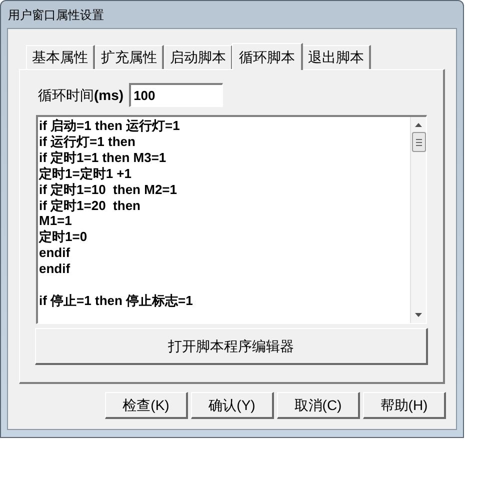 This screenshot has width=487, height=481. Describe the element at coordinates (175, 95) in the screenshot. I see `cycle-time-field: 100` at that location.